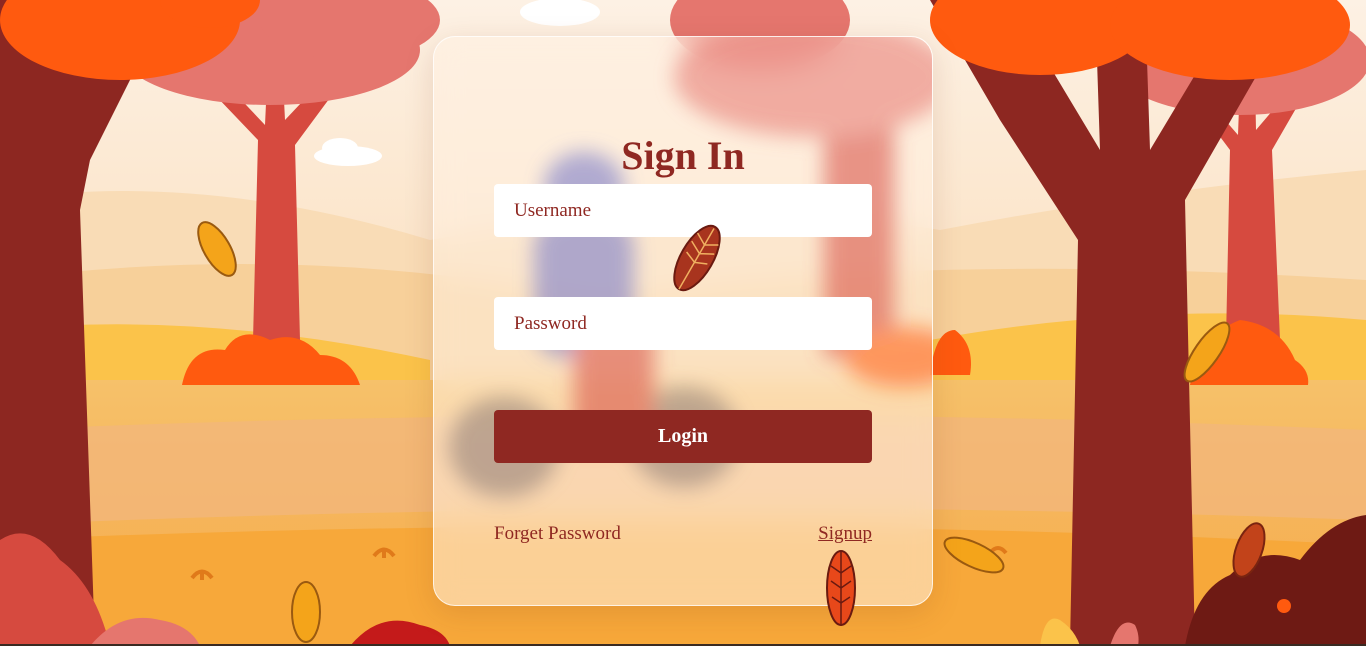  What do you see at coordinates (557, 534) in the screenshot?
I see `forget-password-link: Forget Password` at bounding box center [557, 534].